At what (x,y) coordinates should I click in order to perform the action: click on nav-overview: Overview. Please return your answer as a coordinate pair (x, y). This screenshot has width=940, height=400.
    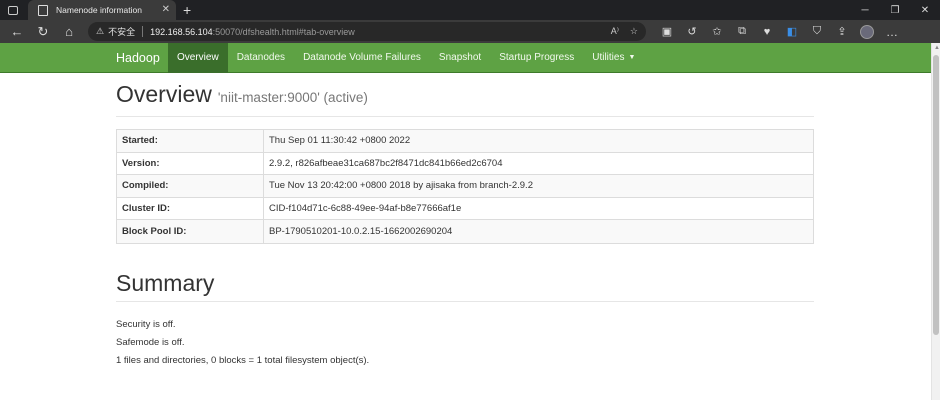
    Looking at the image, I should click on (198, 57).